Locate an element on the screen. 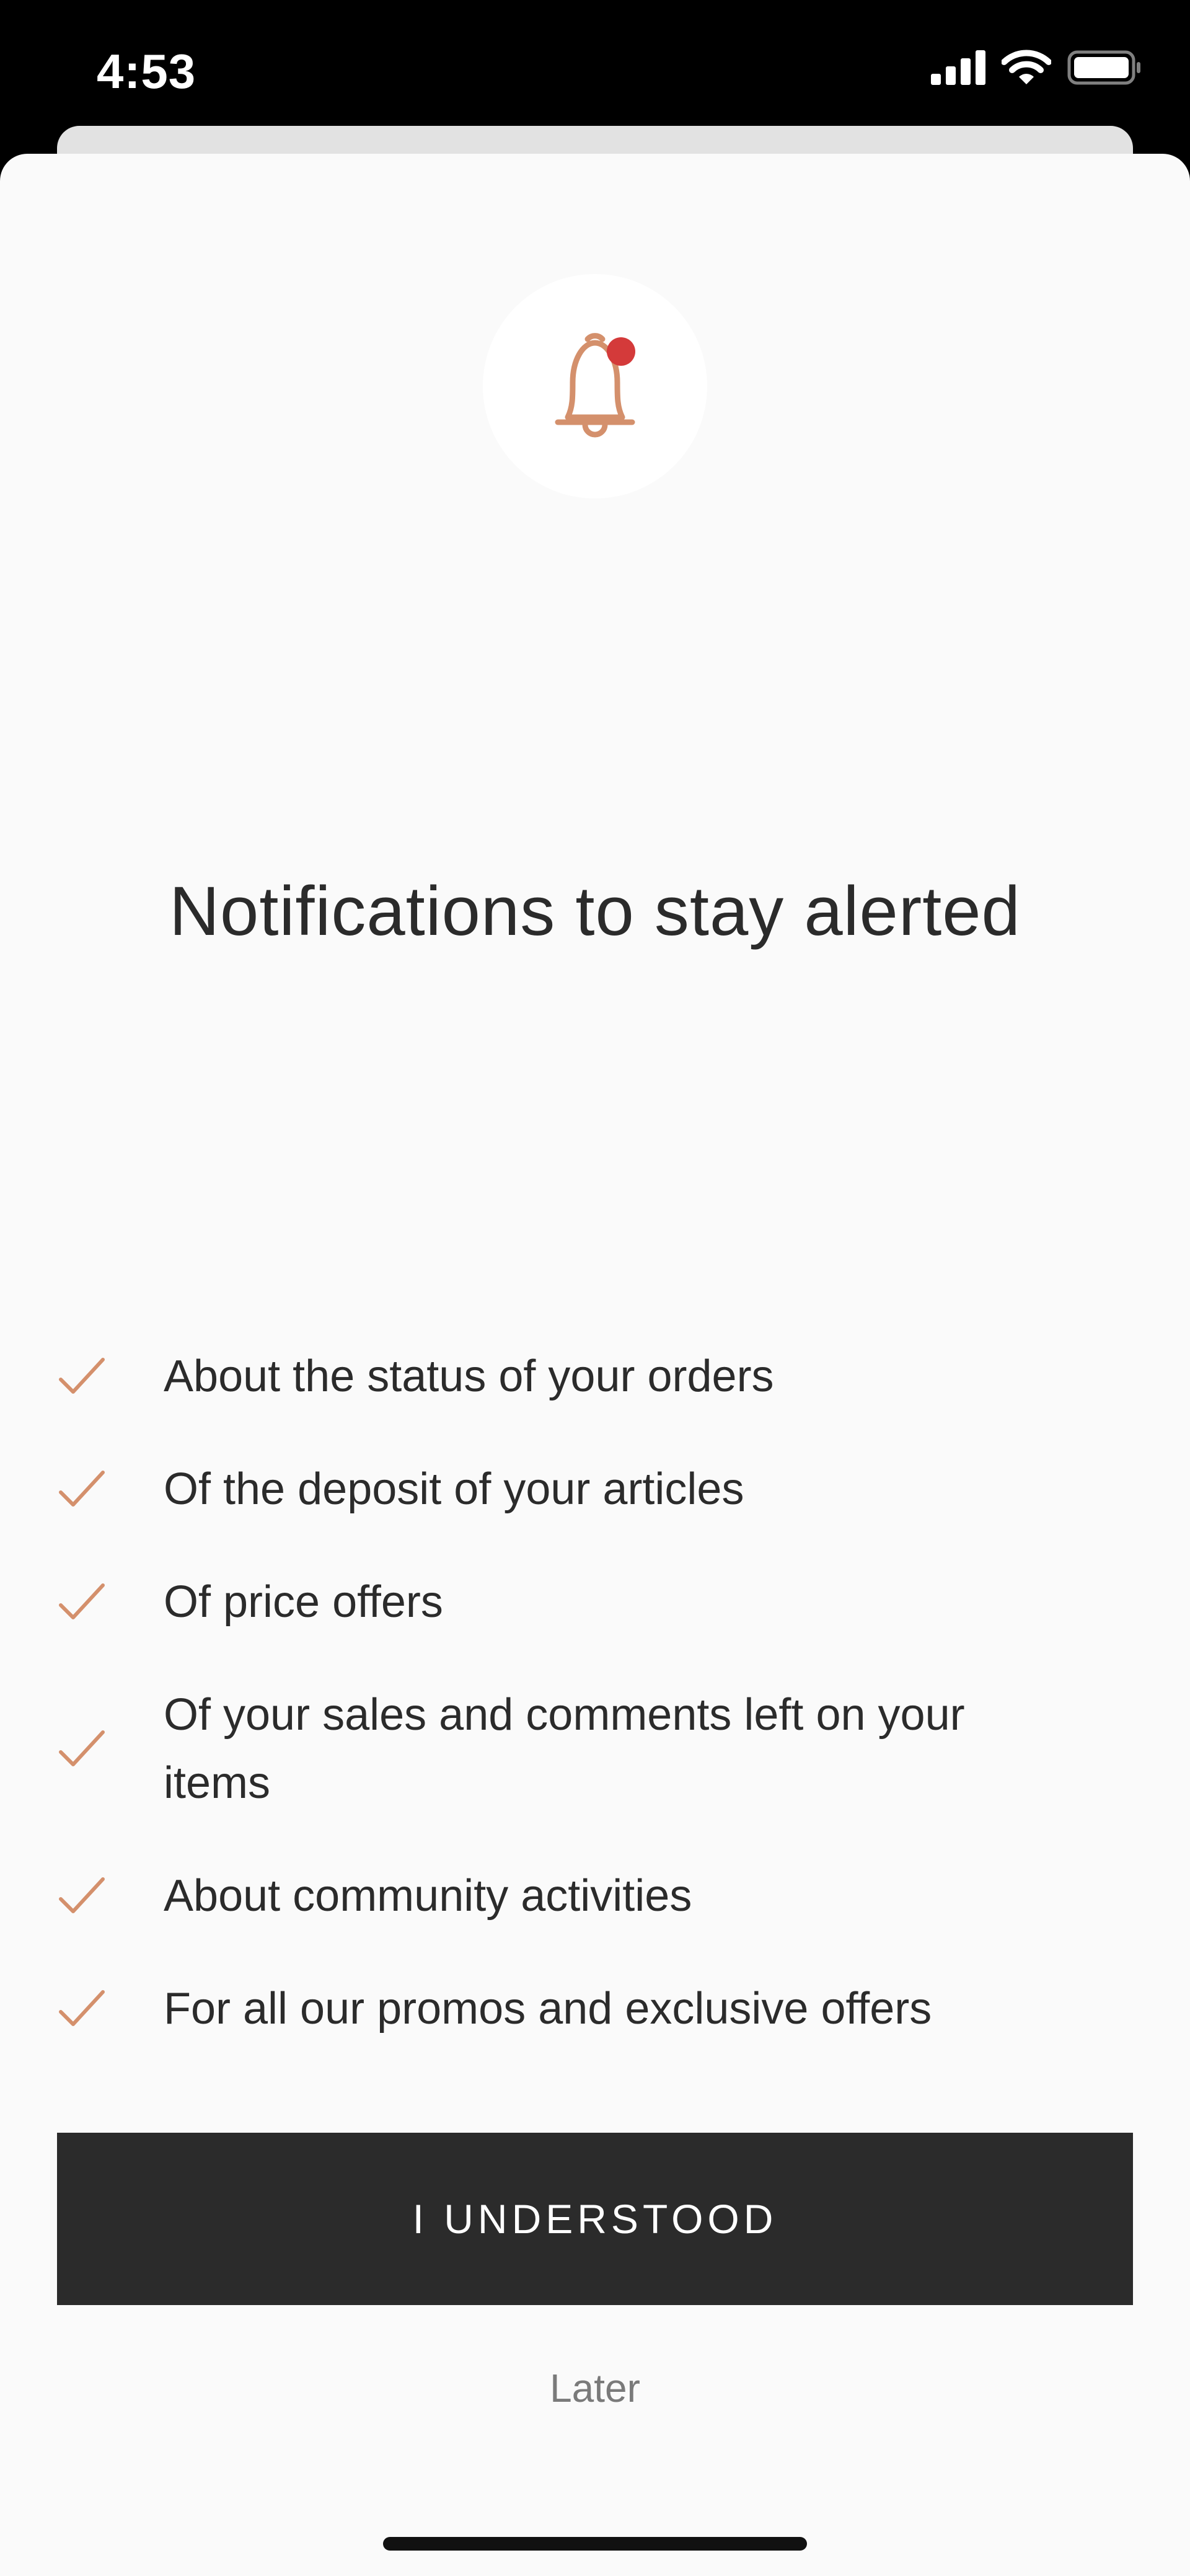 This screenshot has width=1190, height=2576. benefit-item: About community activities is located at coordinates (565, 1896).